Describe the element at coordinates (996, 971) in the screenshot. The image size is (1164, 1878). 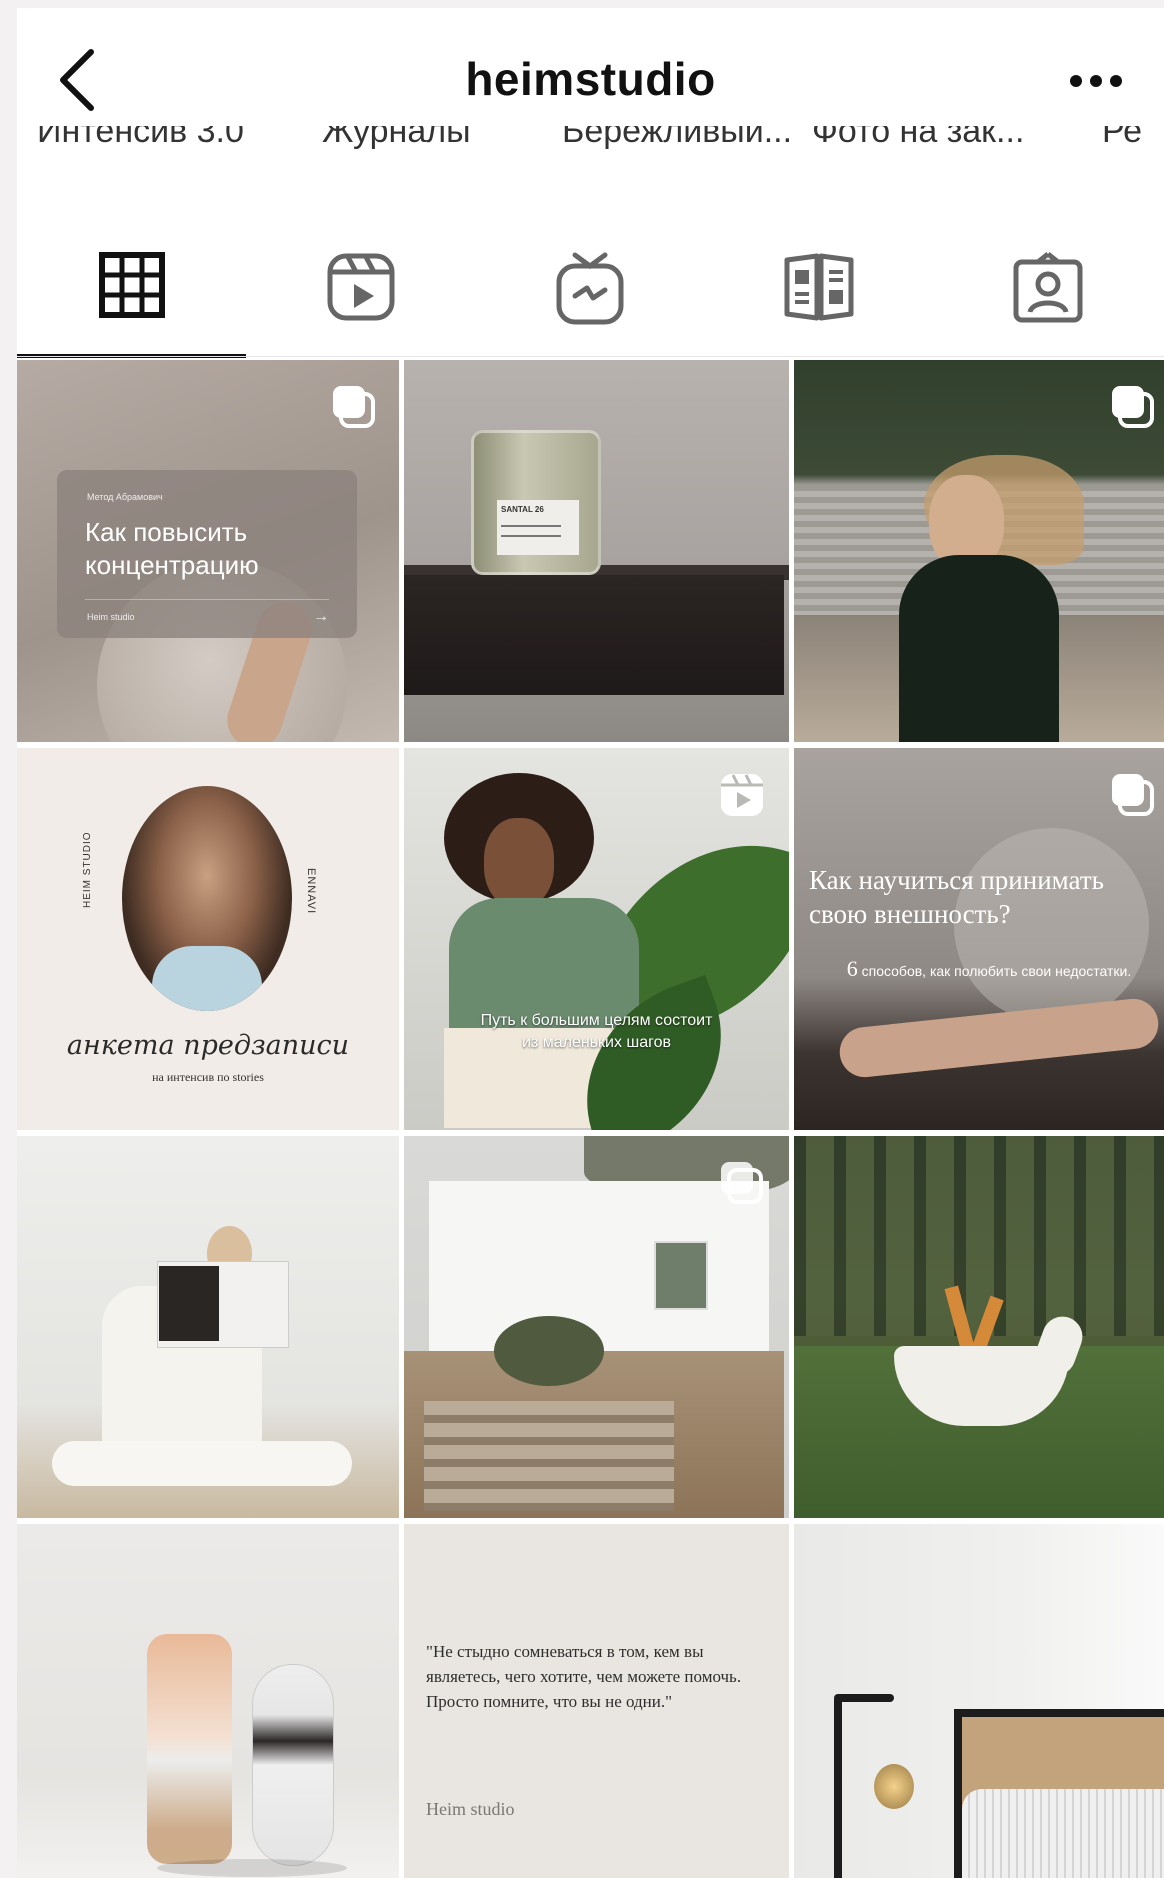
I see `post-subtitle-text: способов, как полюбить свои недостатки.` at that location.